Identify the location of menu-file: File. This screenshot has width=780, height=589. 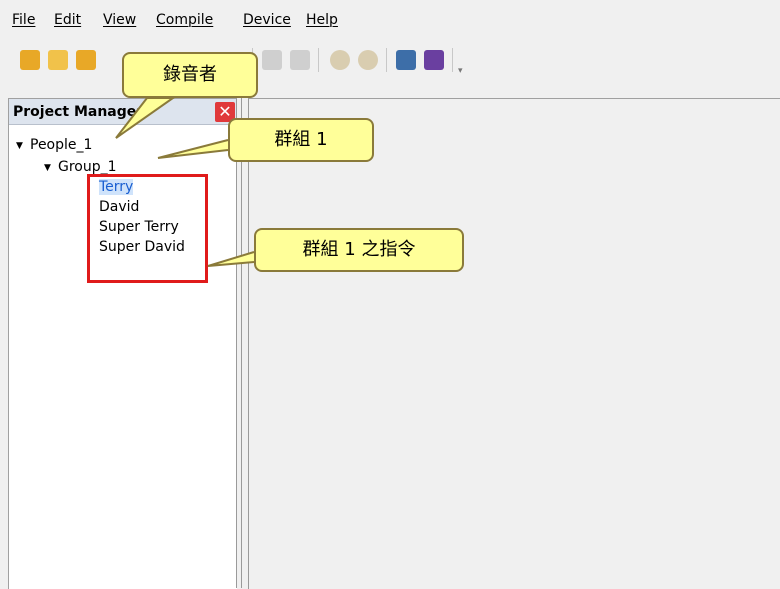
(23, 20).